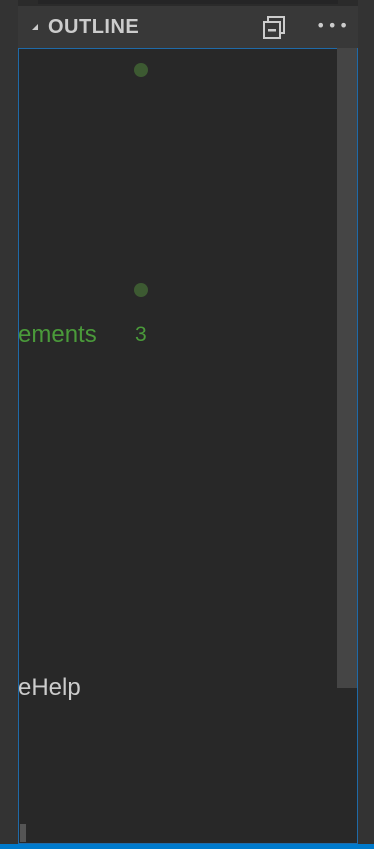  I want to click on activity-edge, so click(9, 424).